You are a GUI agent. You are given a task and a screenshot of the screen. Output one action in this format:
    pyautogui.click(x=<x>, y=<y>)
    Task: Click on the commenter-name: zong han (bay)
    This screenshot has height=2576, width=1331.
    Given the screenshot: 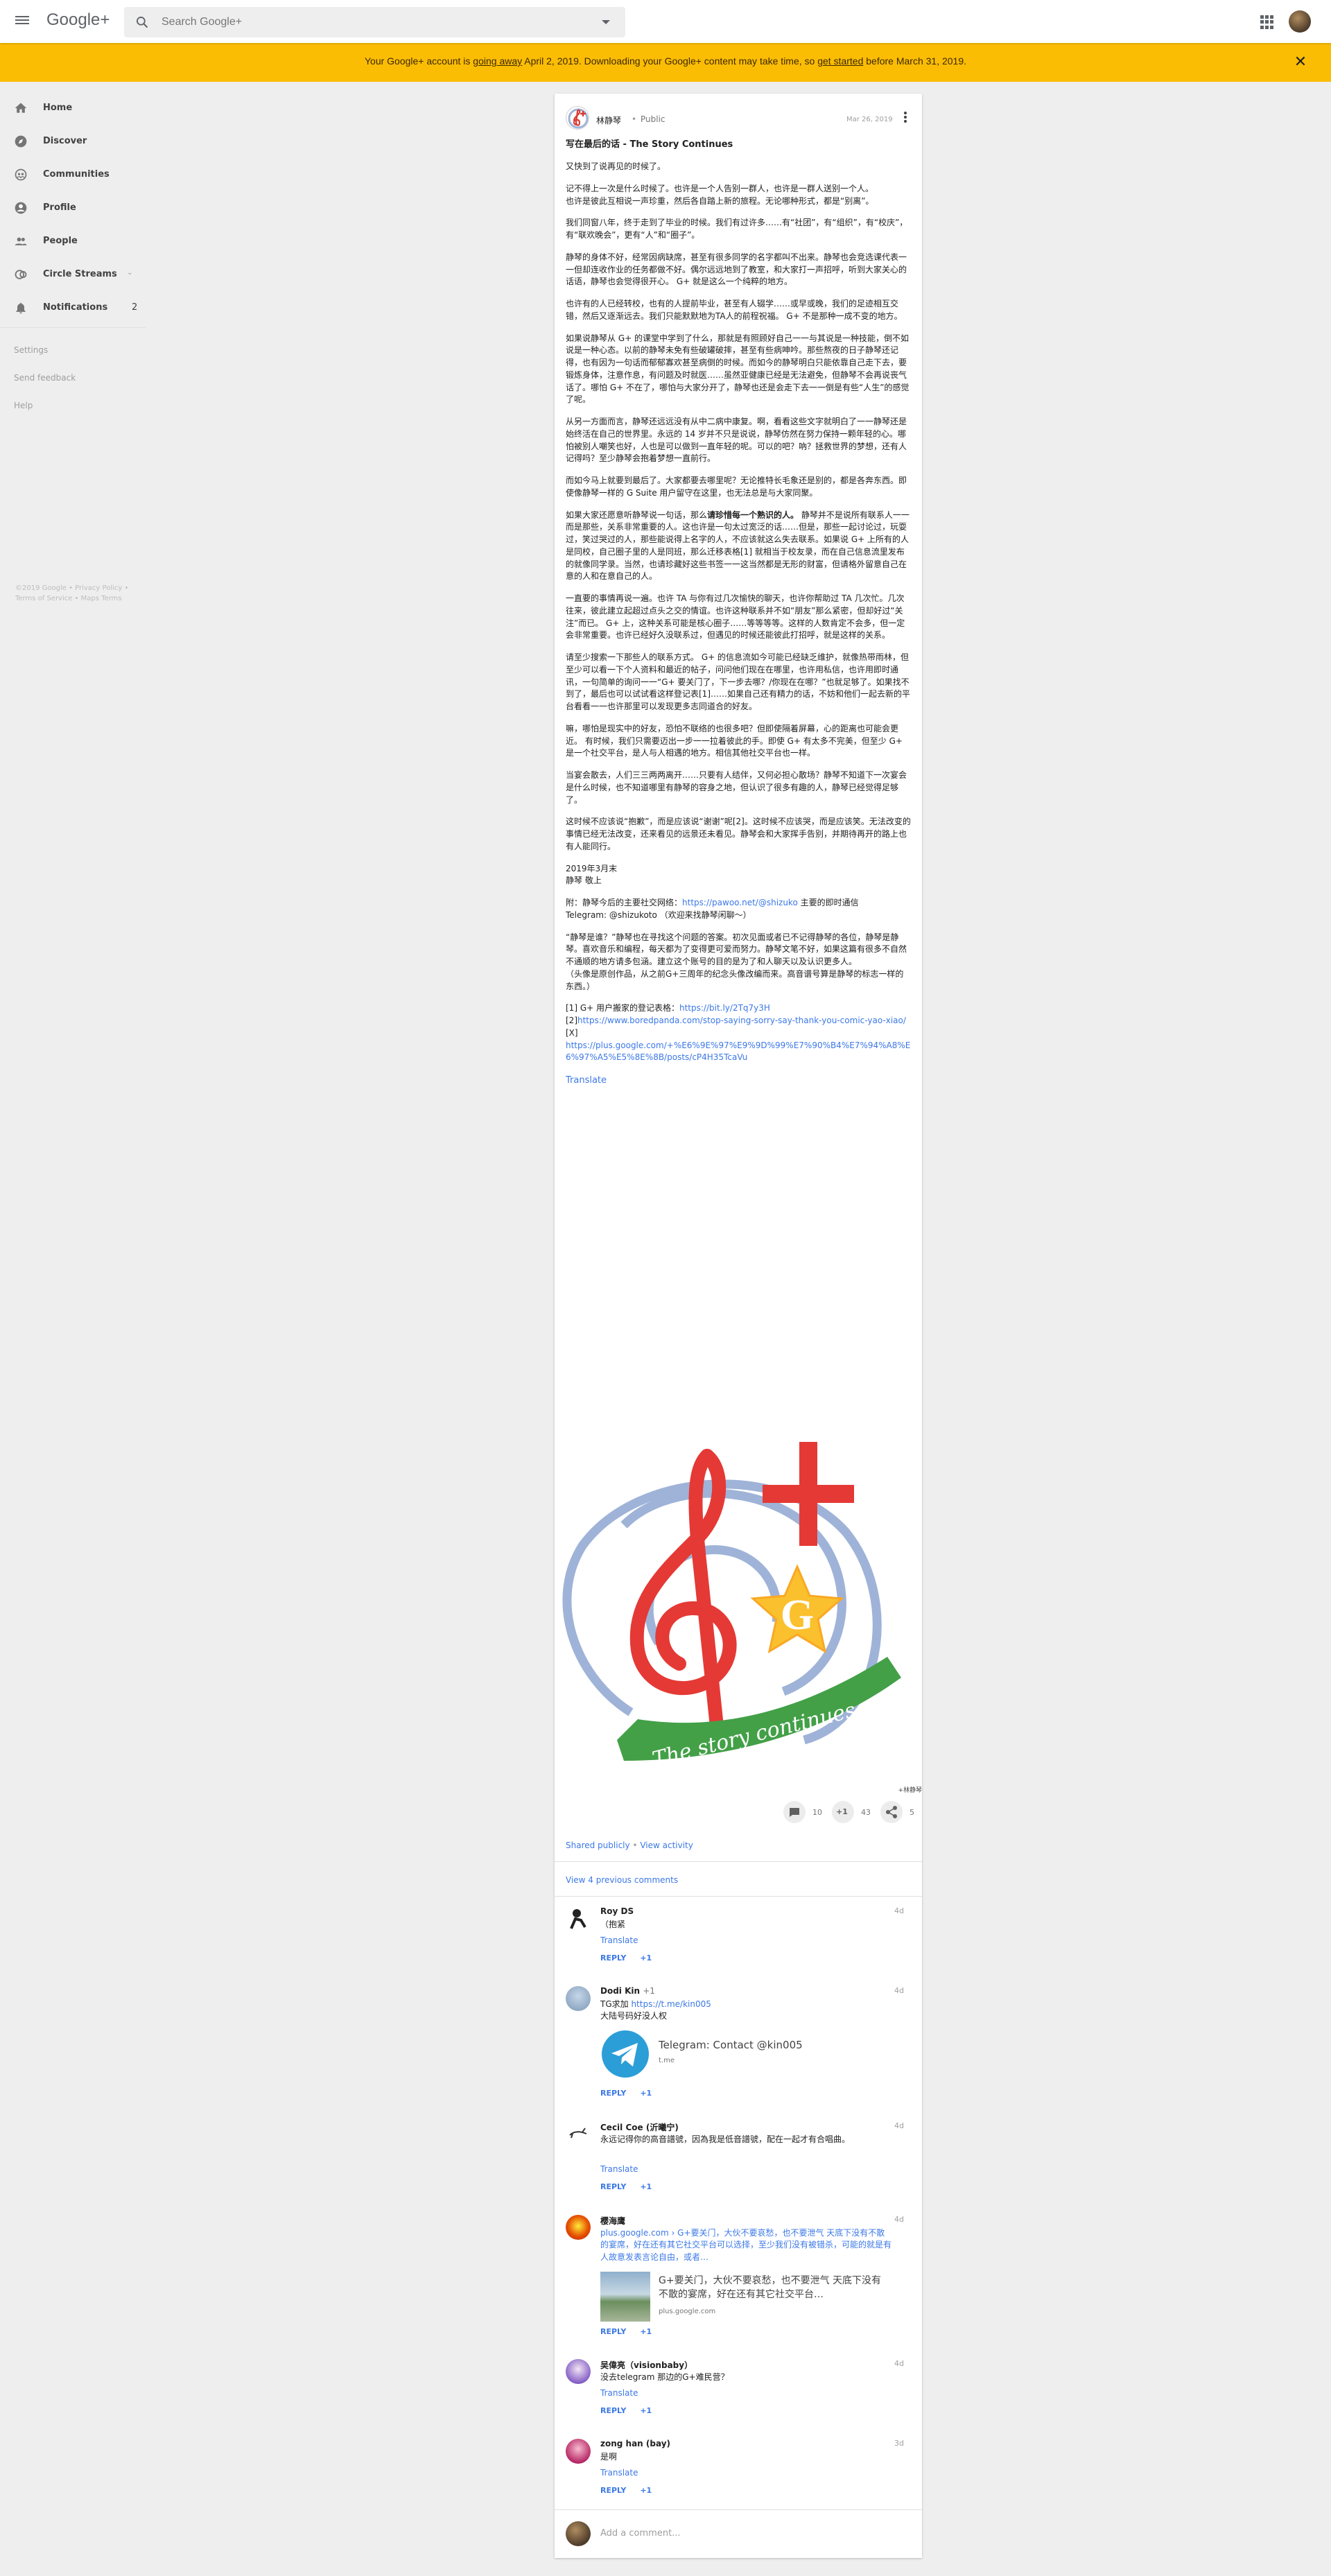 What is the action you would take?
    pyautogui.click(x=635, y=2443)
    